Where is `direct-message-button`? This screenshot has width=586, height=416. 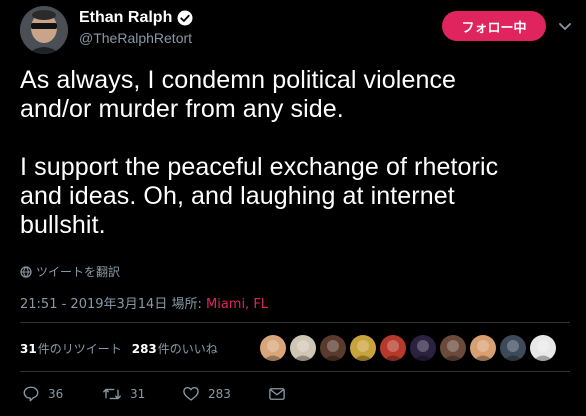
direct-message-button is located at coordinates (281, 394).